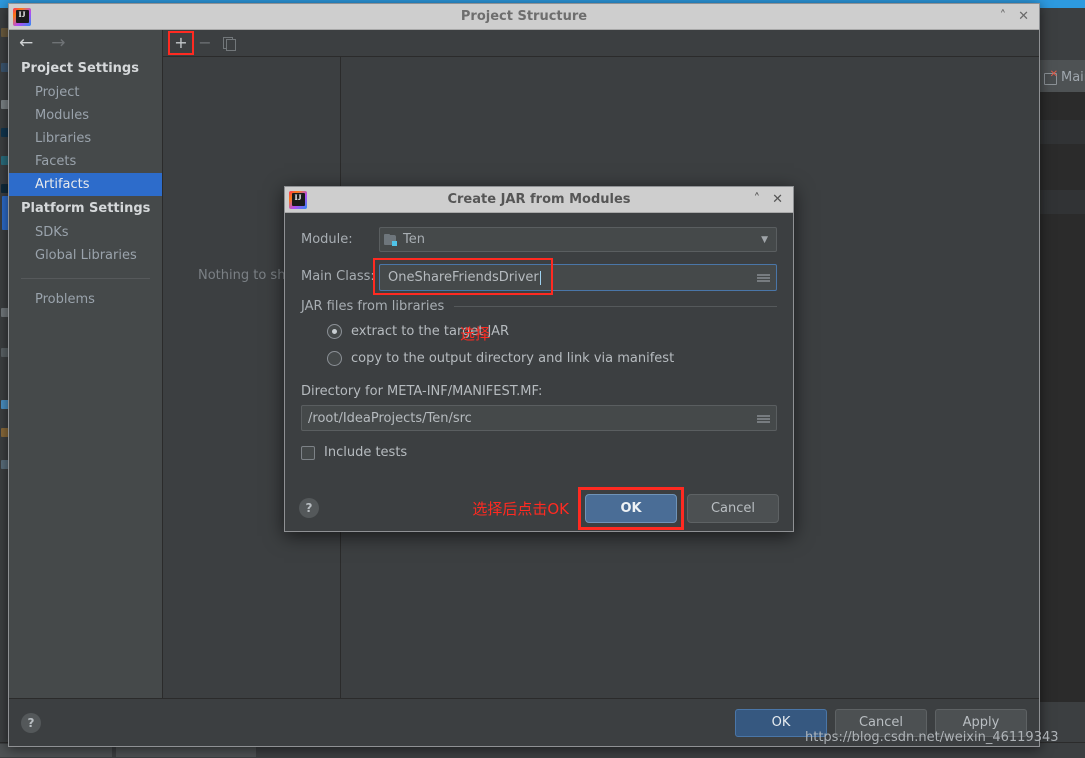 The width and height of the screenshot is (1085, 758). Describe the element at coordinates (85, 43) in the screenshot. I see `sidebar-navigation-bar: ← →` at that location.